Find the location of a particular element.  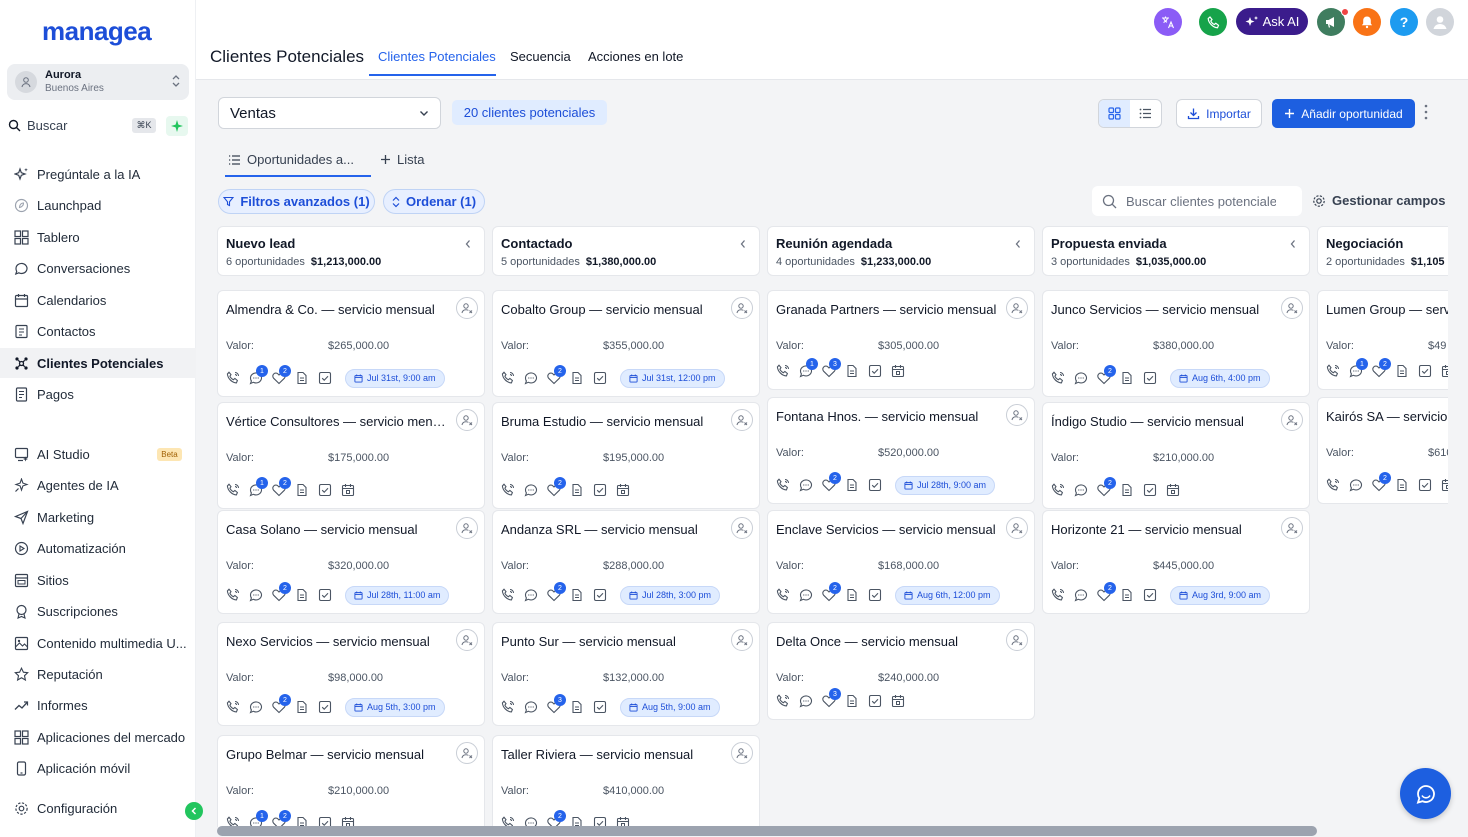

notifications-button is located at coordinates (1367, 22).